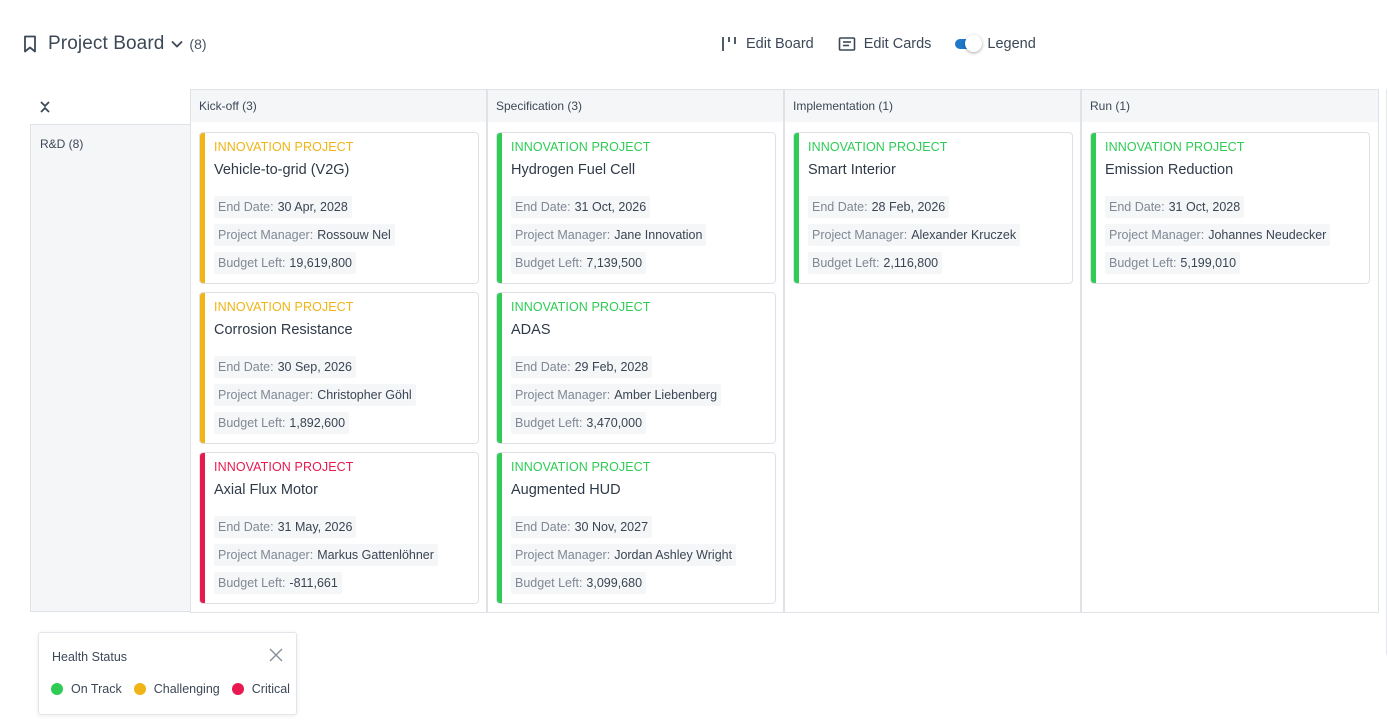  Describe the element at coordinates (611, 367) in the screenshot. I see `field-value: 29 Feb, 2028` at that location.